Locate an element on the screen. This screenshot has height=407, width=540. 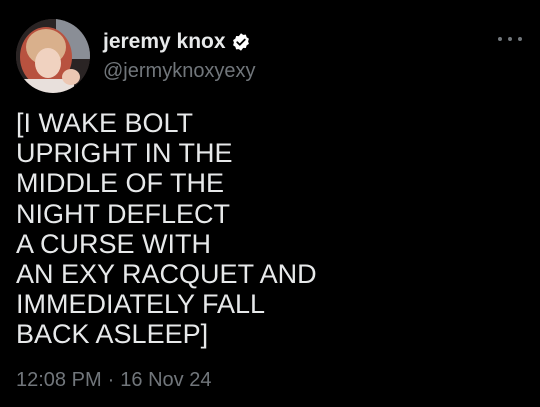
verified-badge-icon is located at coordinates (241, 42).